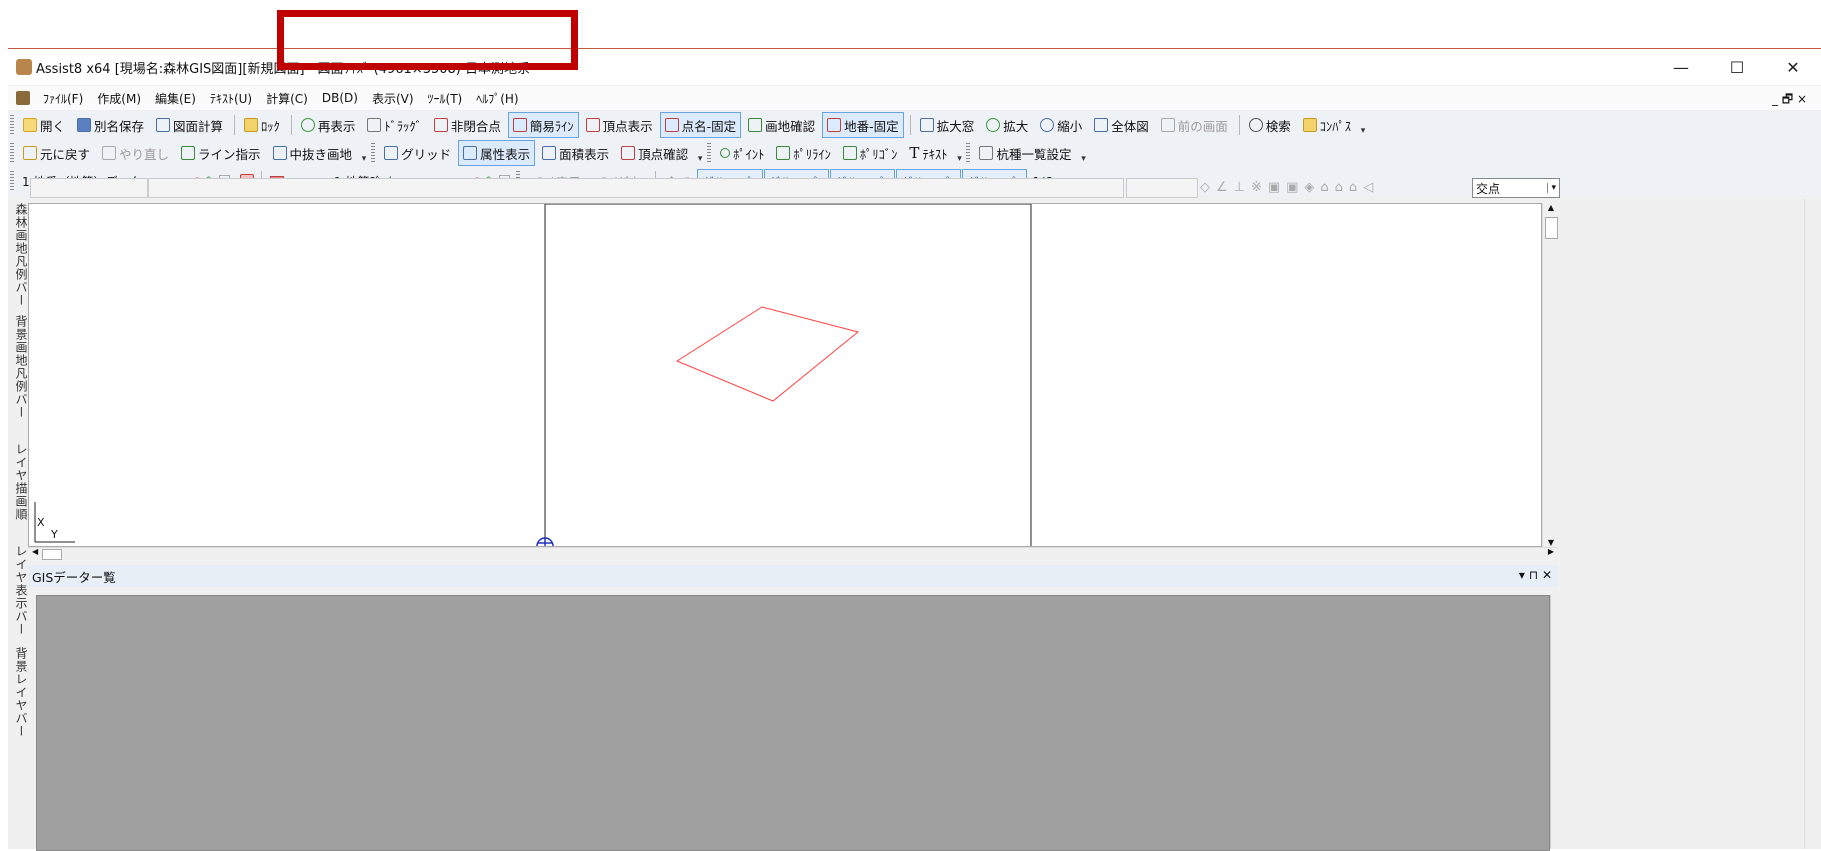 Image resolution: width=1821 pixels, height=851 pixels. Describe the element at coordinates (575, 153) in the screenshot. I see `area-display-button: 面積表示` at that location.